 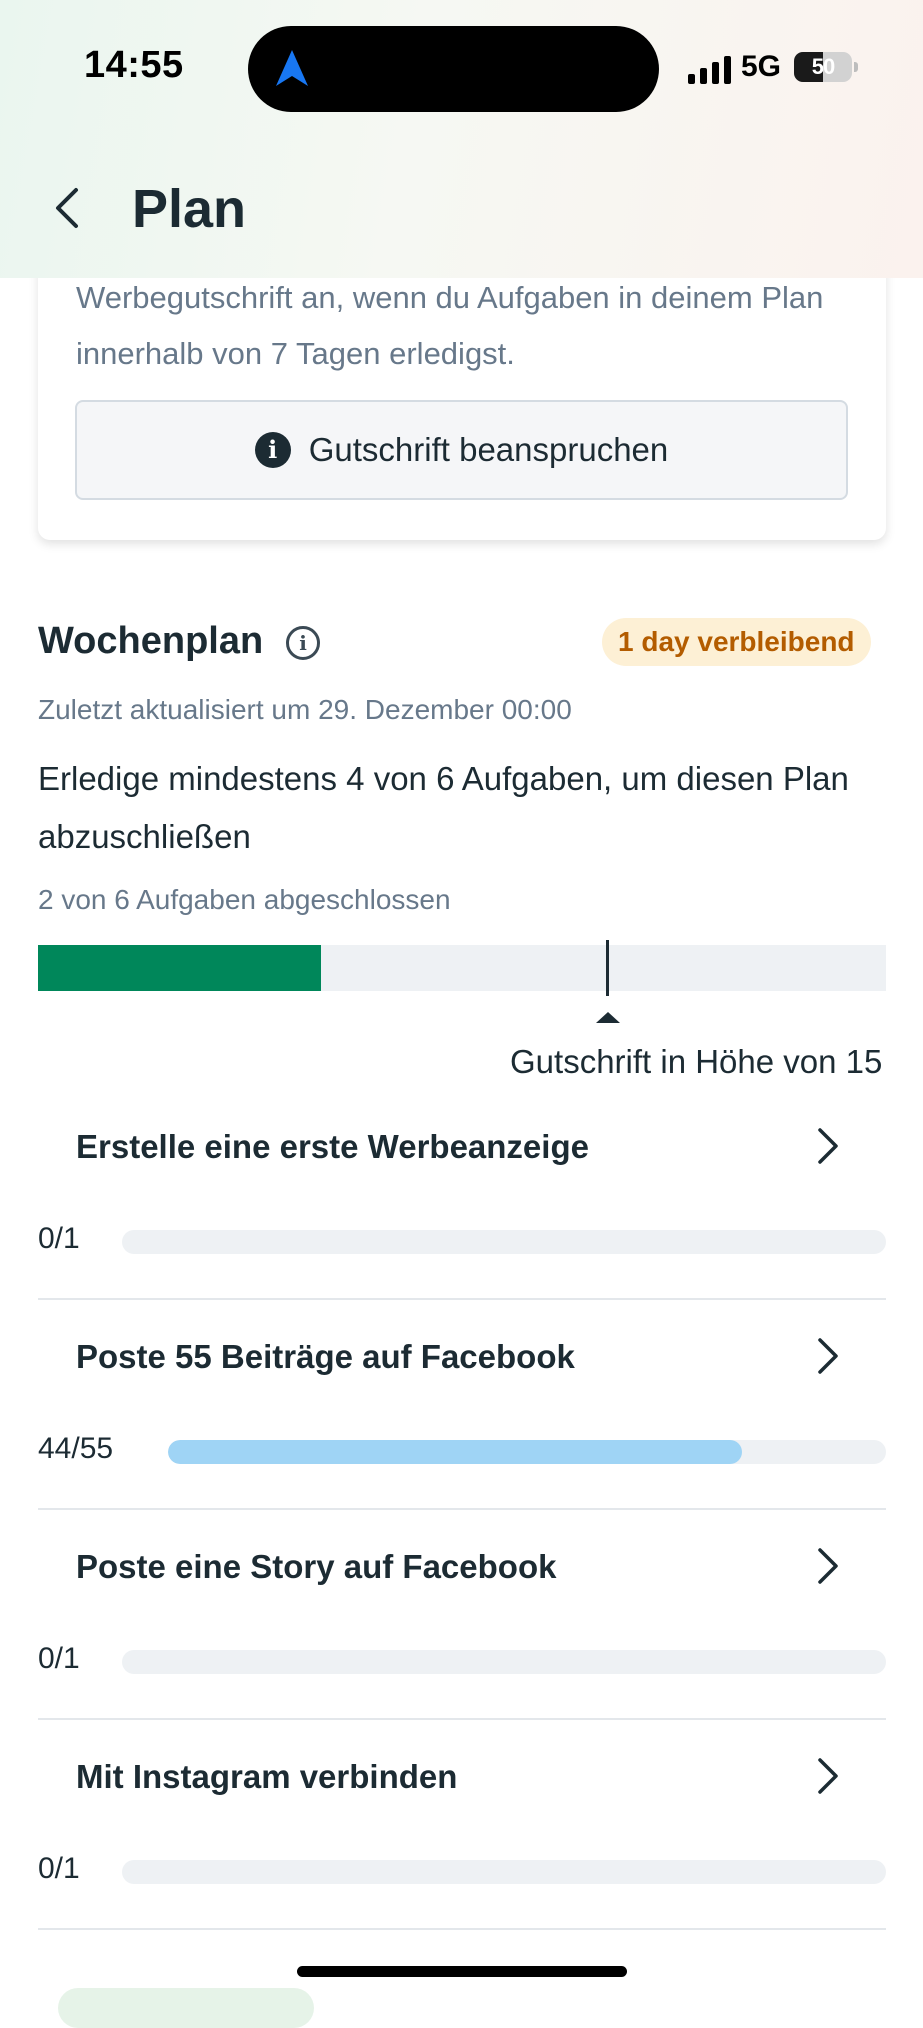 What do you see at coordinates (736, 642) in the screenshot?
I see `days-remaining-badge: 1 day verbleibend` at bounding box center [736, 642].